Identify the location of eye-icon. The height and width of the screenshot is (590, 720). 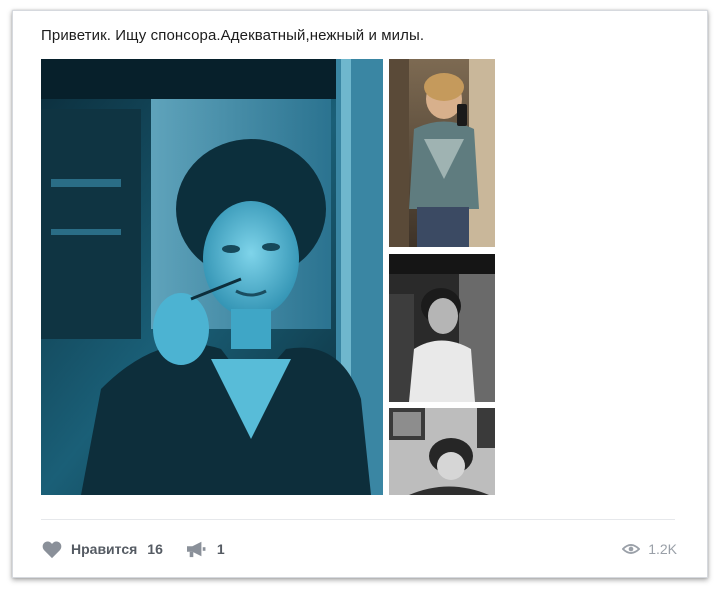
(631, 549).